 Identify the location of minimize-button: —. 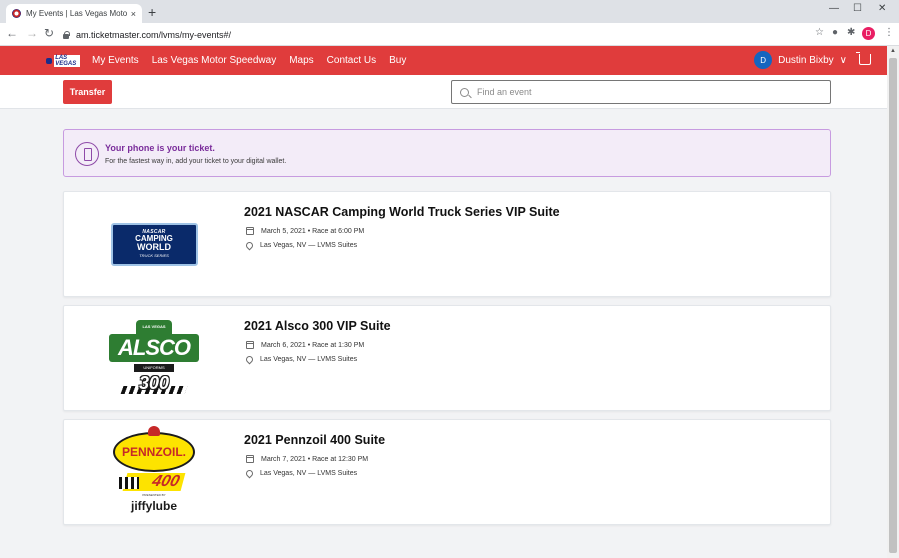
(834, 8).